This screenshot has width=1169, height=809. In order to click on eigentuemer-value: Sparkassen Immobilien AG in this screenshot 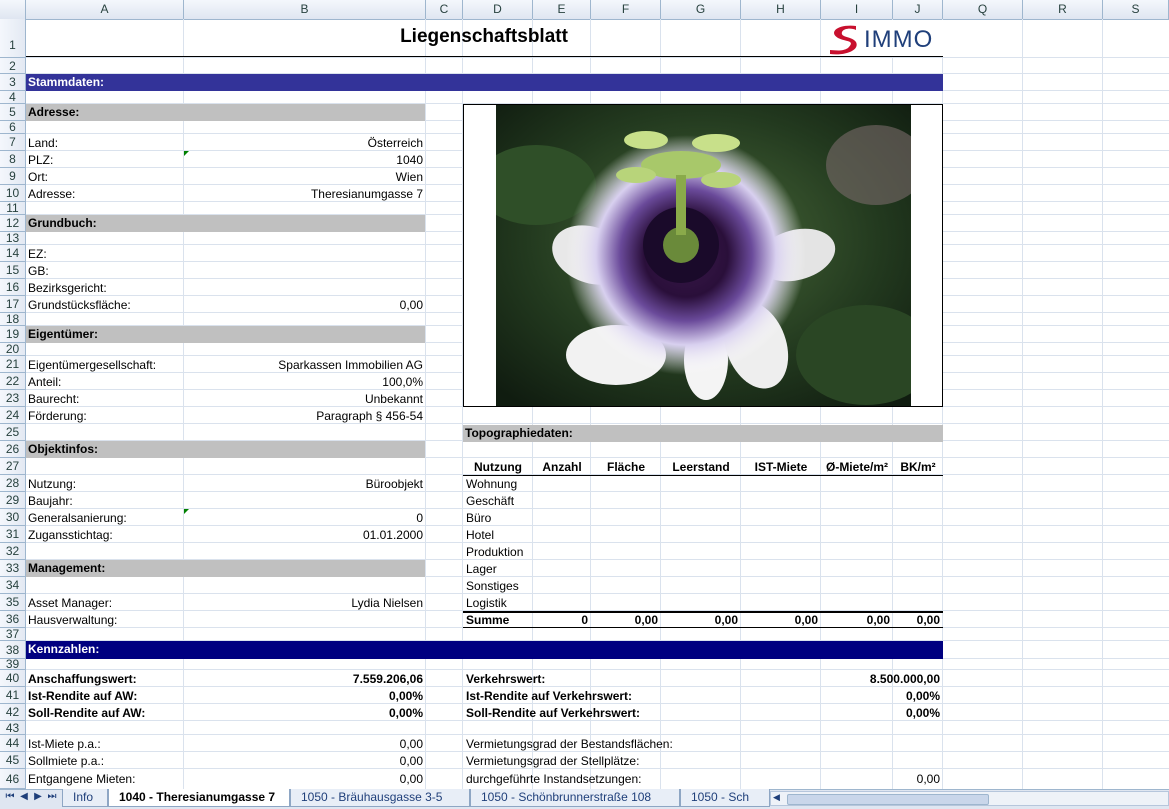, I will do `click(303, 365)`.